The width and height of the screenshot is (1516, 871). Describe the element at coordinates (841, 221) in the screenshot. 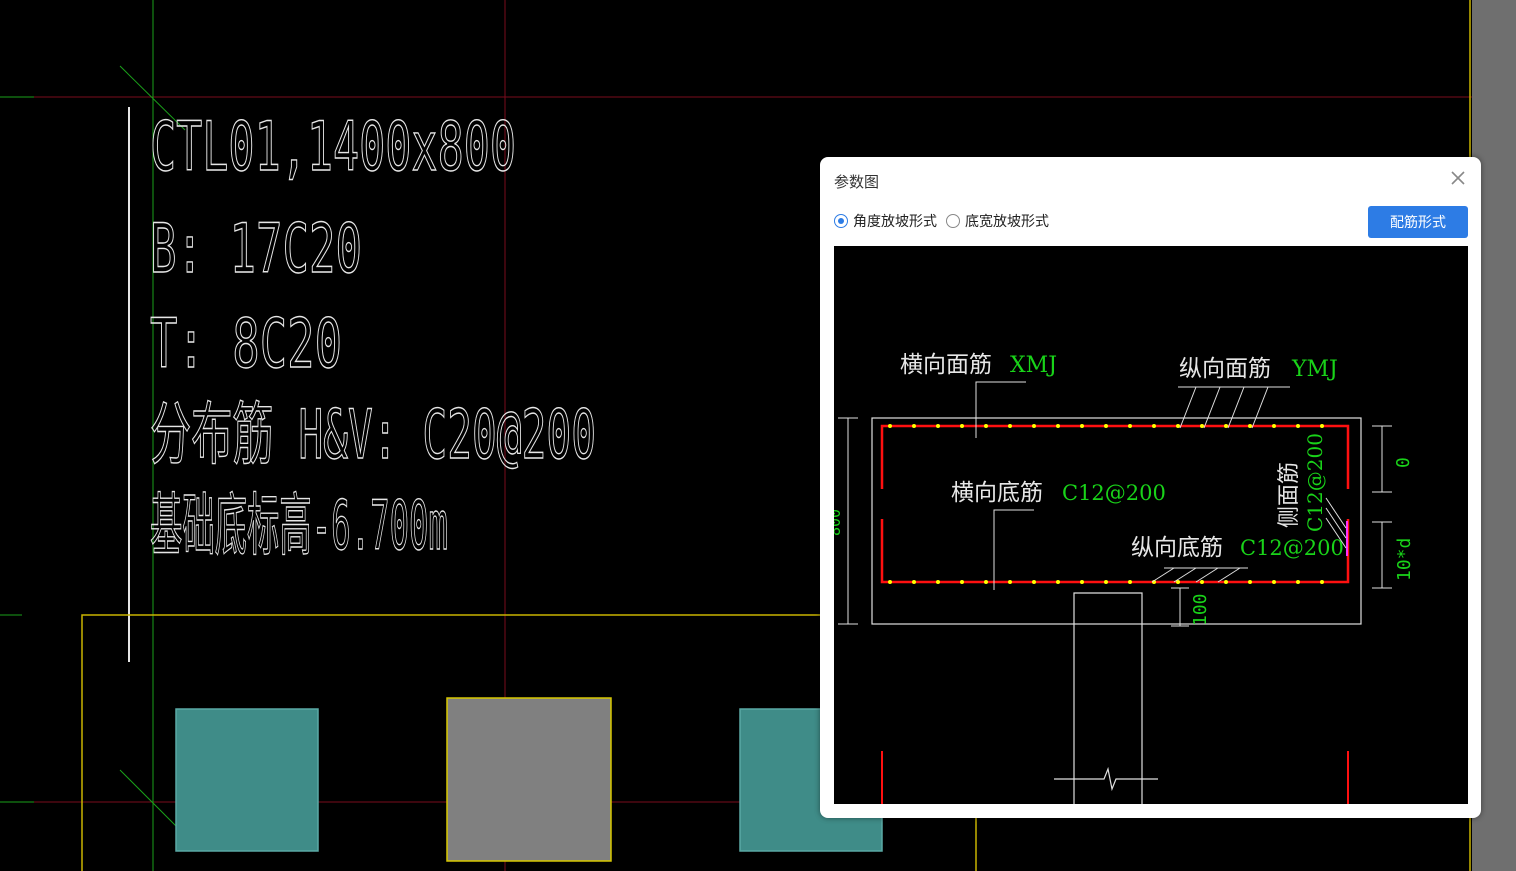

I see `radio-selected-icon` at that location.